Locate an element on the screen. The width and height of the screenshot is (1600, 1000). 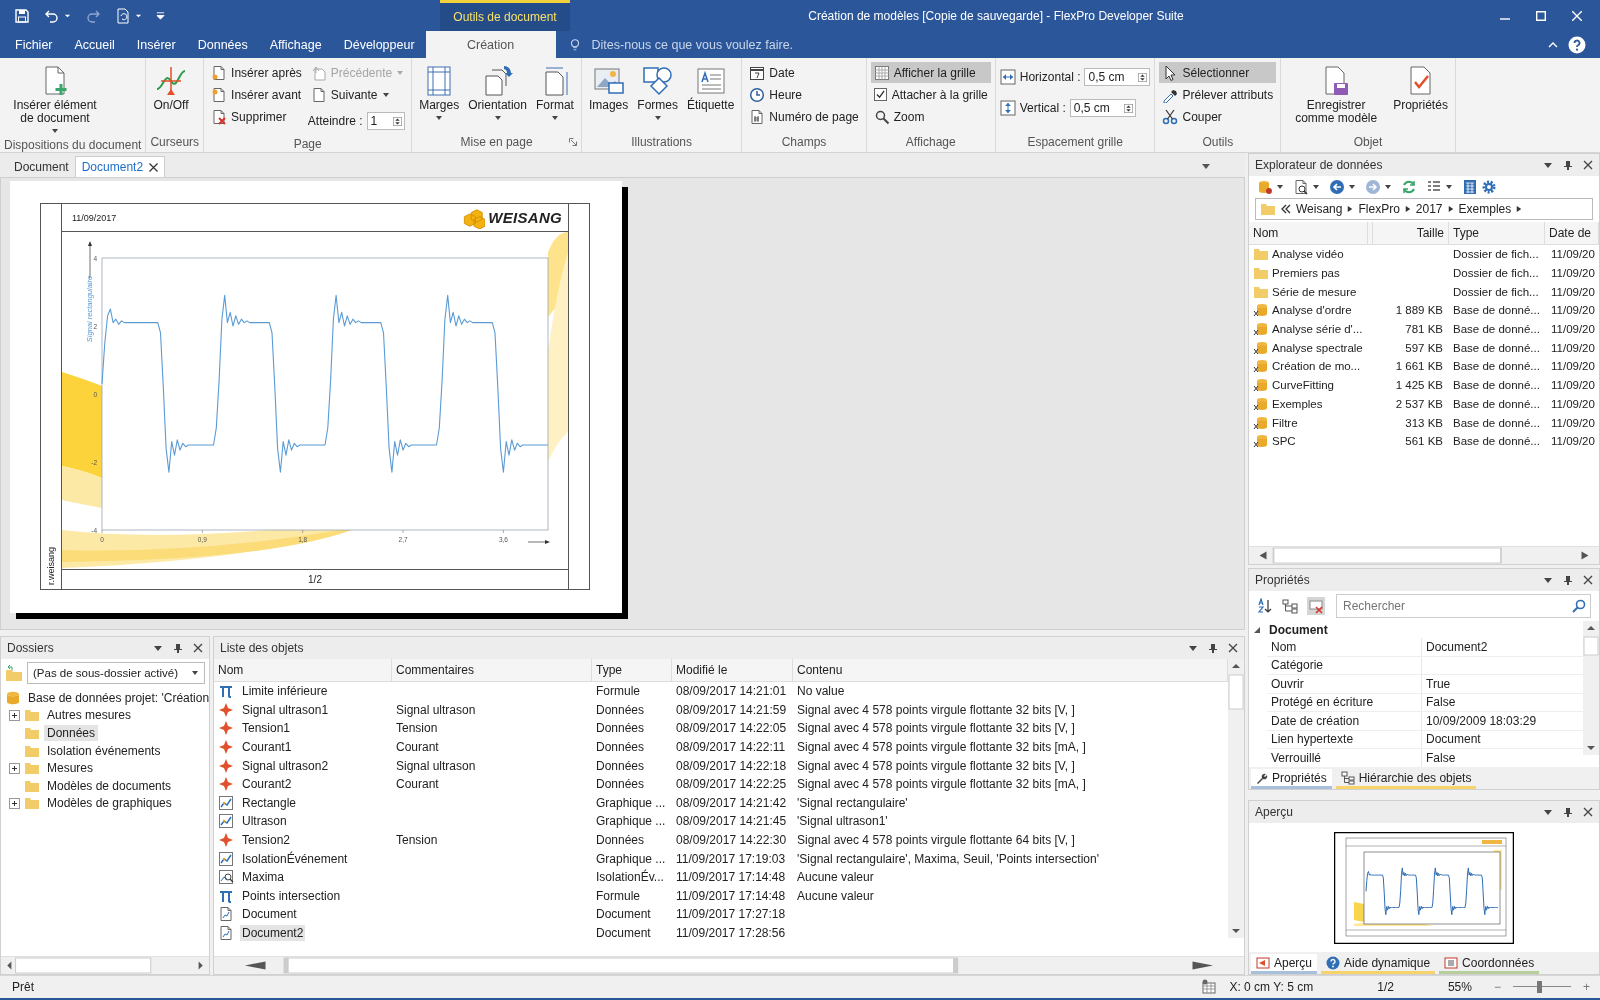
back-icon is located at coordinates (1337, 187).